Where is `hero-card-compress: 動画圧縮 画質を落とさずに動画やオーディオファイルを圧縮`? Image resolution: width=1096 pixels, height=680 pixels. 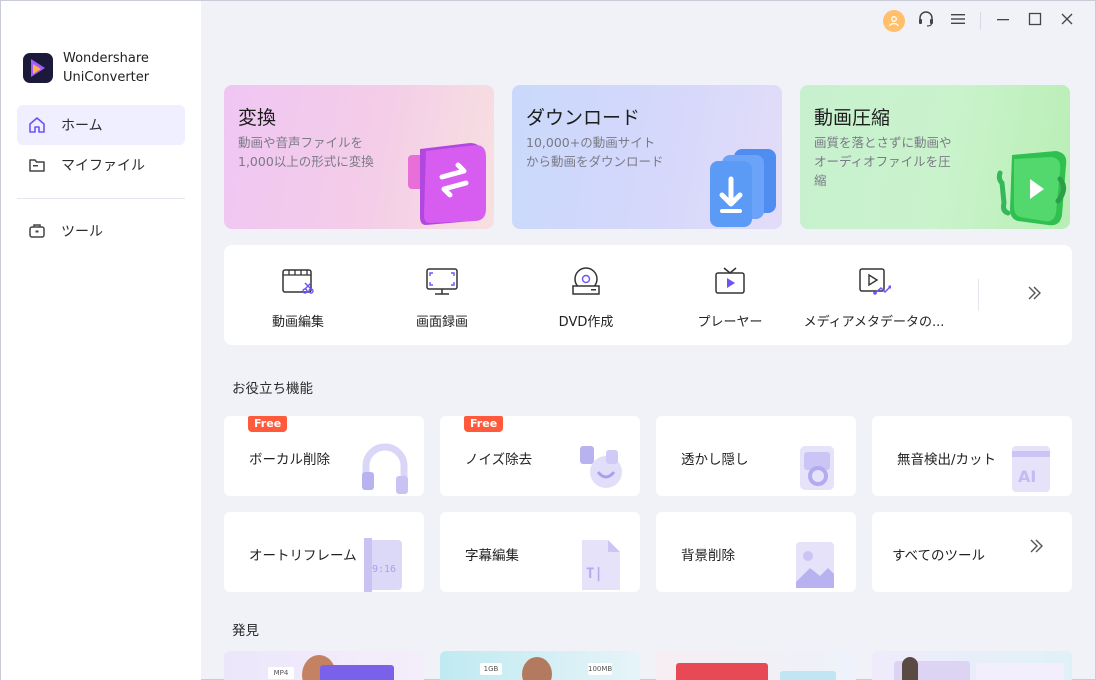 hero-card-compress: 動画圧縮 画質を落とさずに動画やオーディオファイルを圧縮 is located at coordinates (935, 157).